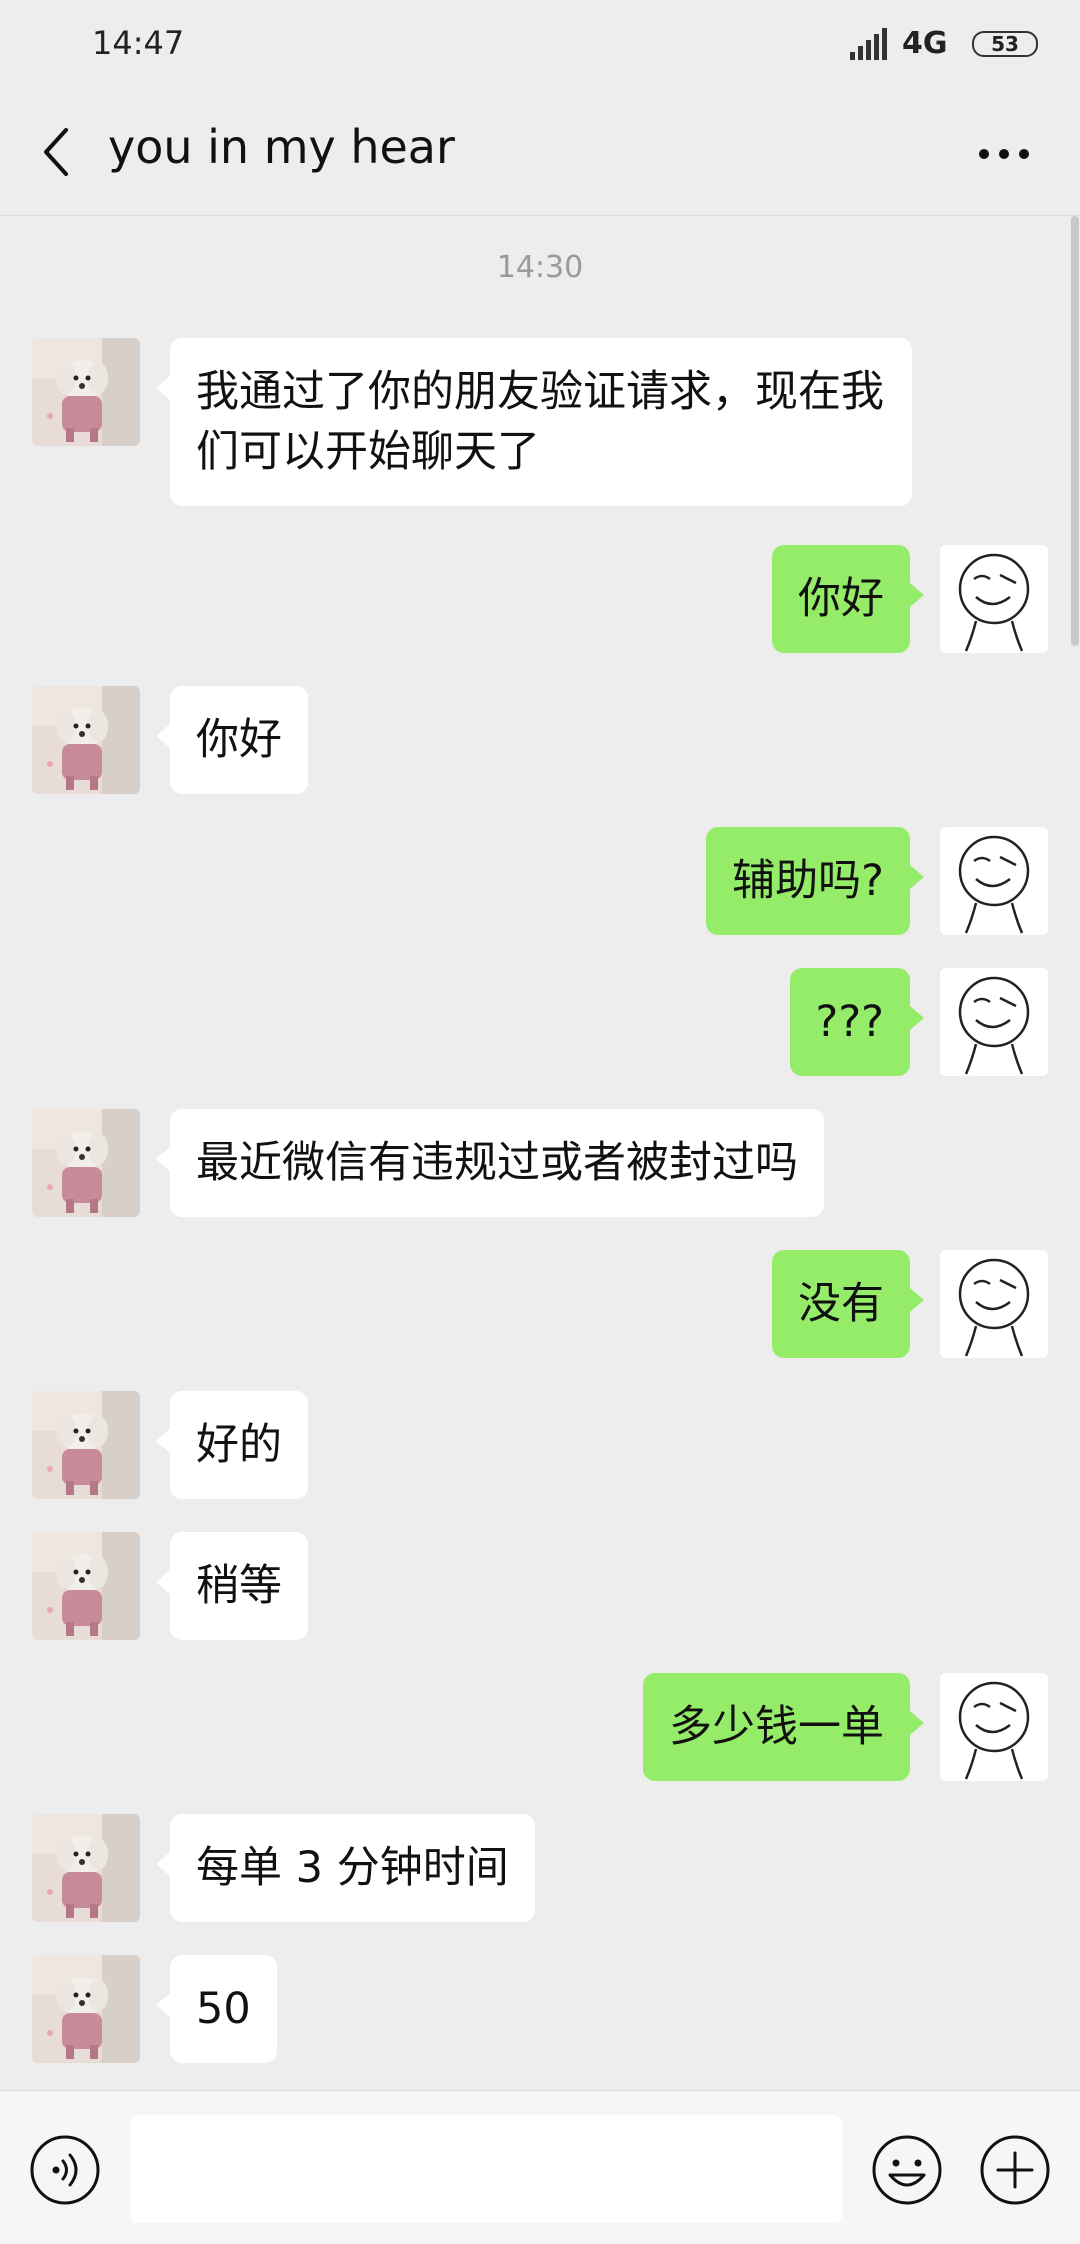  I want to click on chevron-left-icon, so click(56, 152).